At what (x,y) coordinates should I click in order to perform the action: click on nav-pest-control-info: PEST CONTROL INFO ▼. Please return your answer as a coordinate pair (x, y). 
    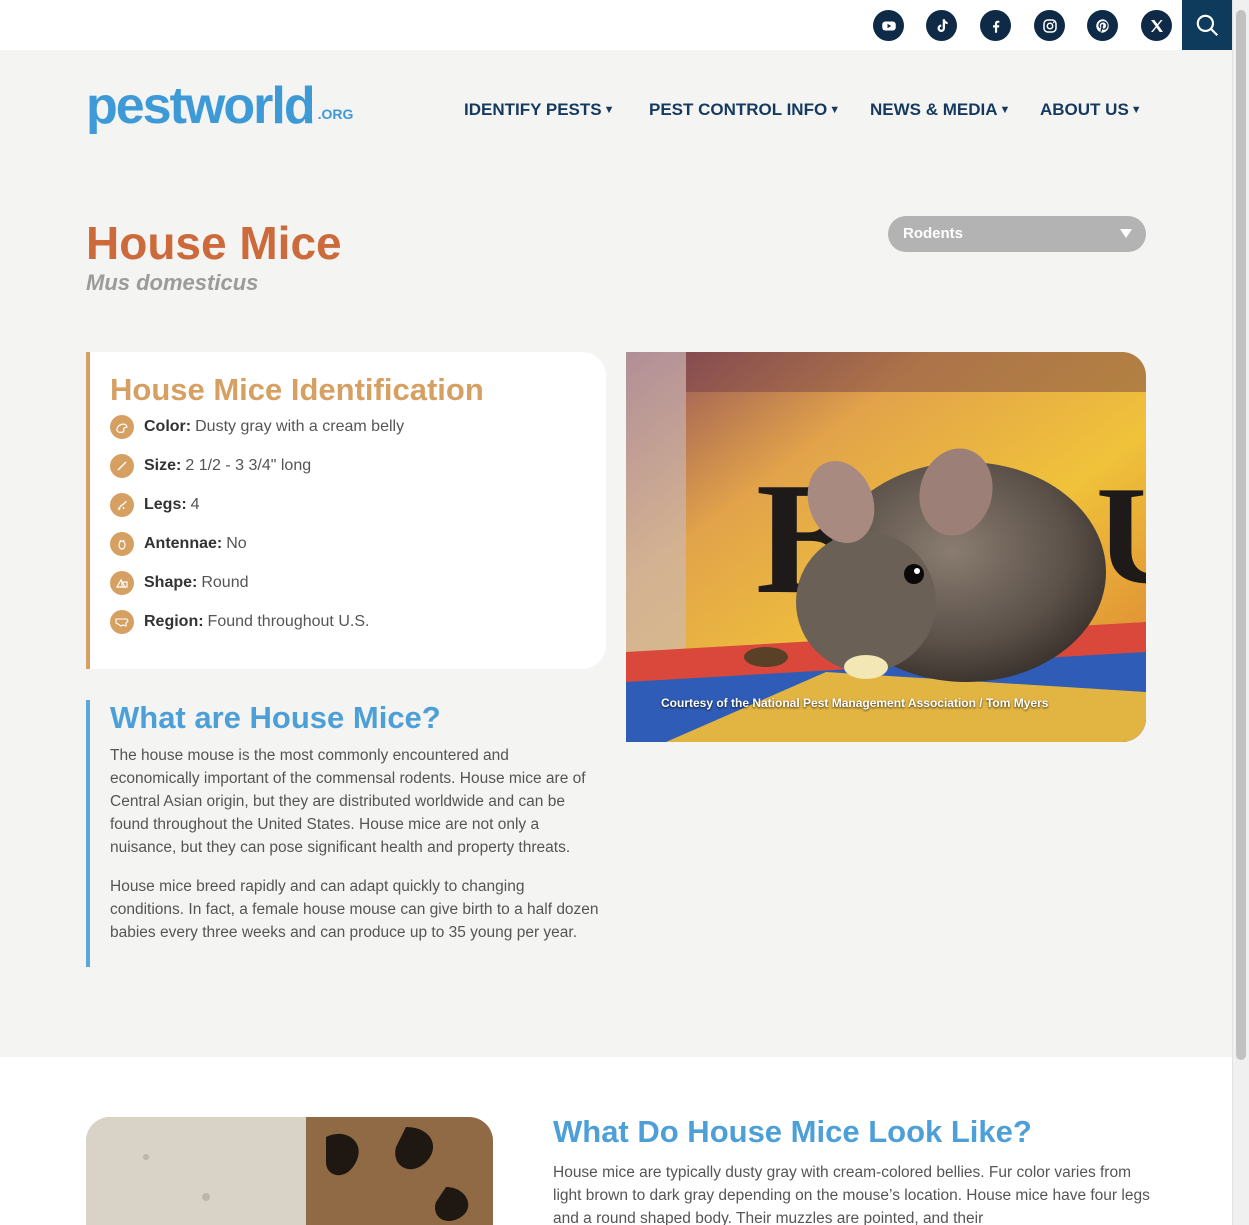
    Looking at the image, I should click on (744, 110).